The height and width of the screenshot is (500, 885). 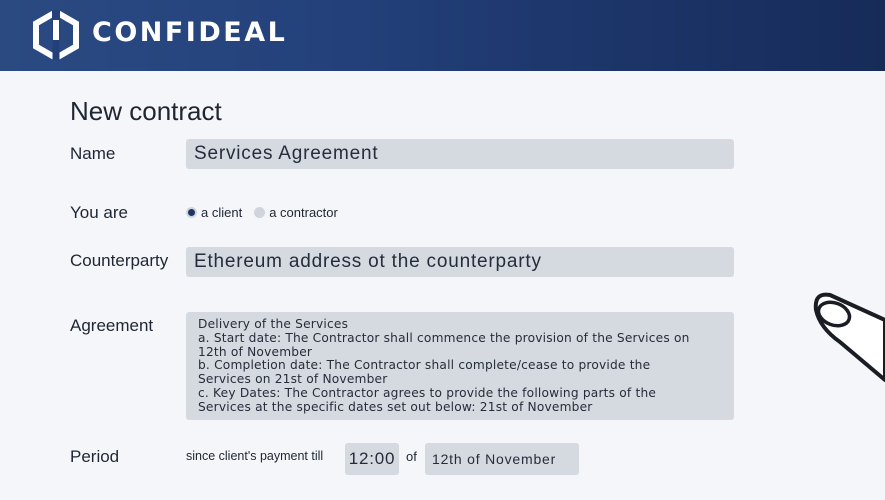 What do you see at coordinates (146, 111) in the screenshot?
I see `page-title: New contract` at bounding box center [146, 111].